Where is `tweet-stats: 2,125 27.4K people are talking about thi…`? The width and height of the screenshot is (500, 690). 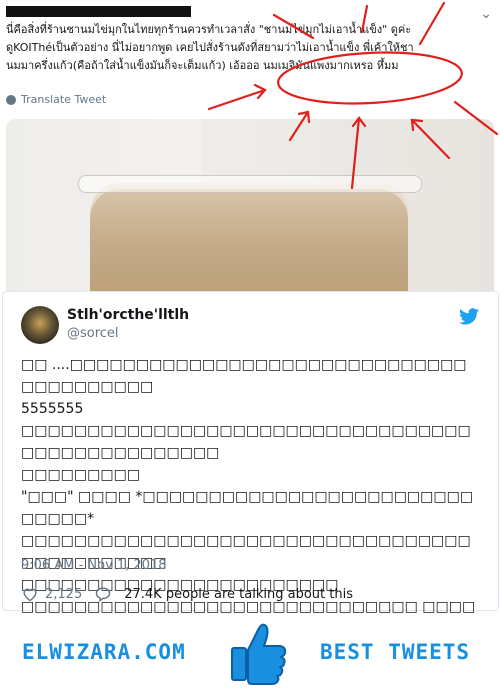
tweet-stats: 2,125 27.4K people are talking about thi… is located at coordinates (187, 594).